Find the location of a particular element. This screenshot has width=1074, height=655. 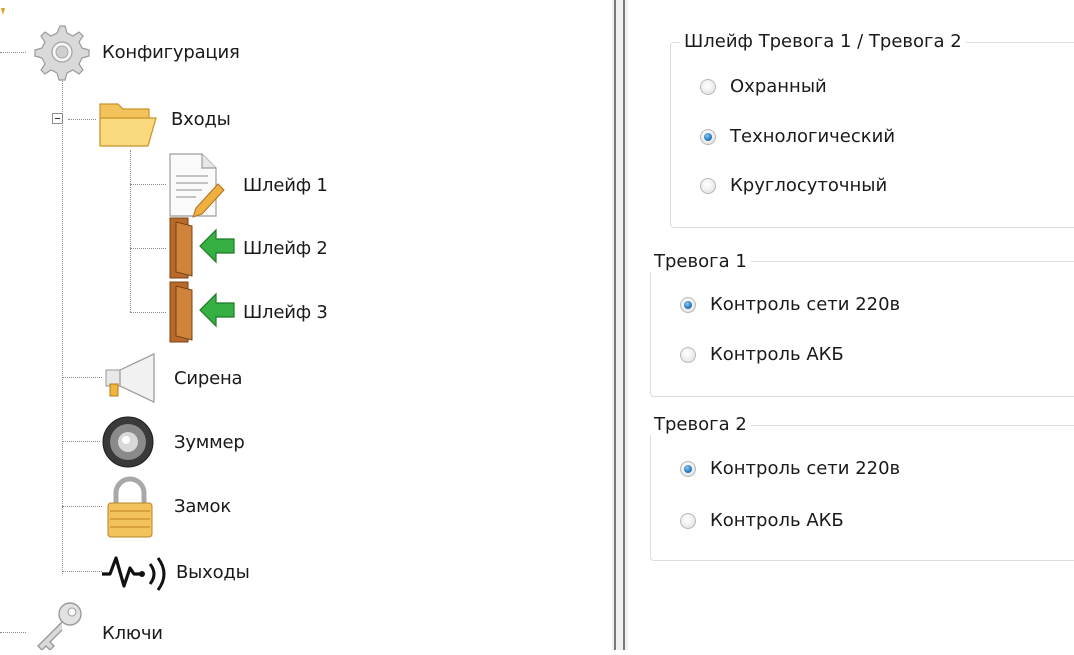

radio-round-the-clock: Круглосуточный is located at coordinates (793, 185).